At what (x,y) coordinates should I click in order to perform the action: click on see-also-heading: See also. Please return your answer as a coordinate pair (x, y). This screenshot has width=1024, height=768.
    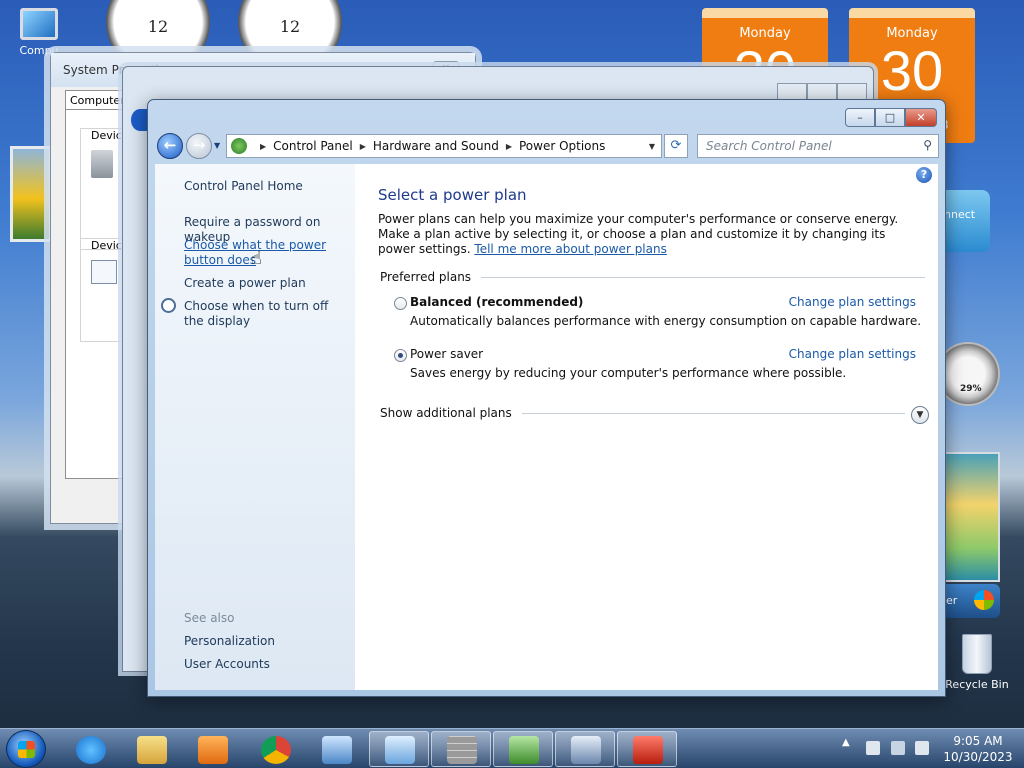
    Looking at the image, I should click on (209, 618).